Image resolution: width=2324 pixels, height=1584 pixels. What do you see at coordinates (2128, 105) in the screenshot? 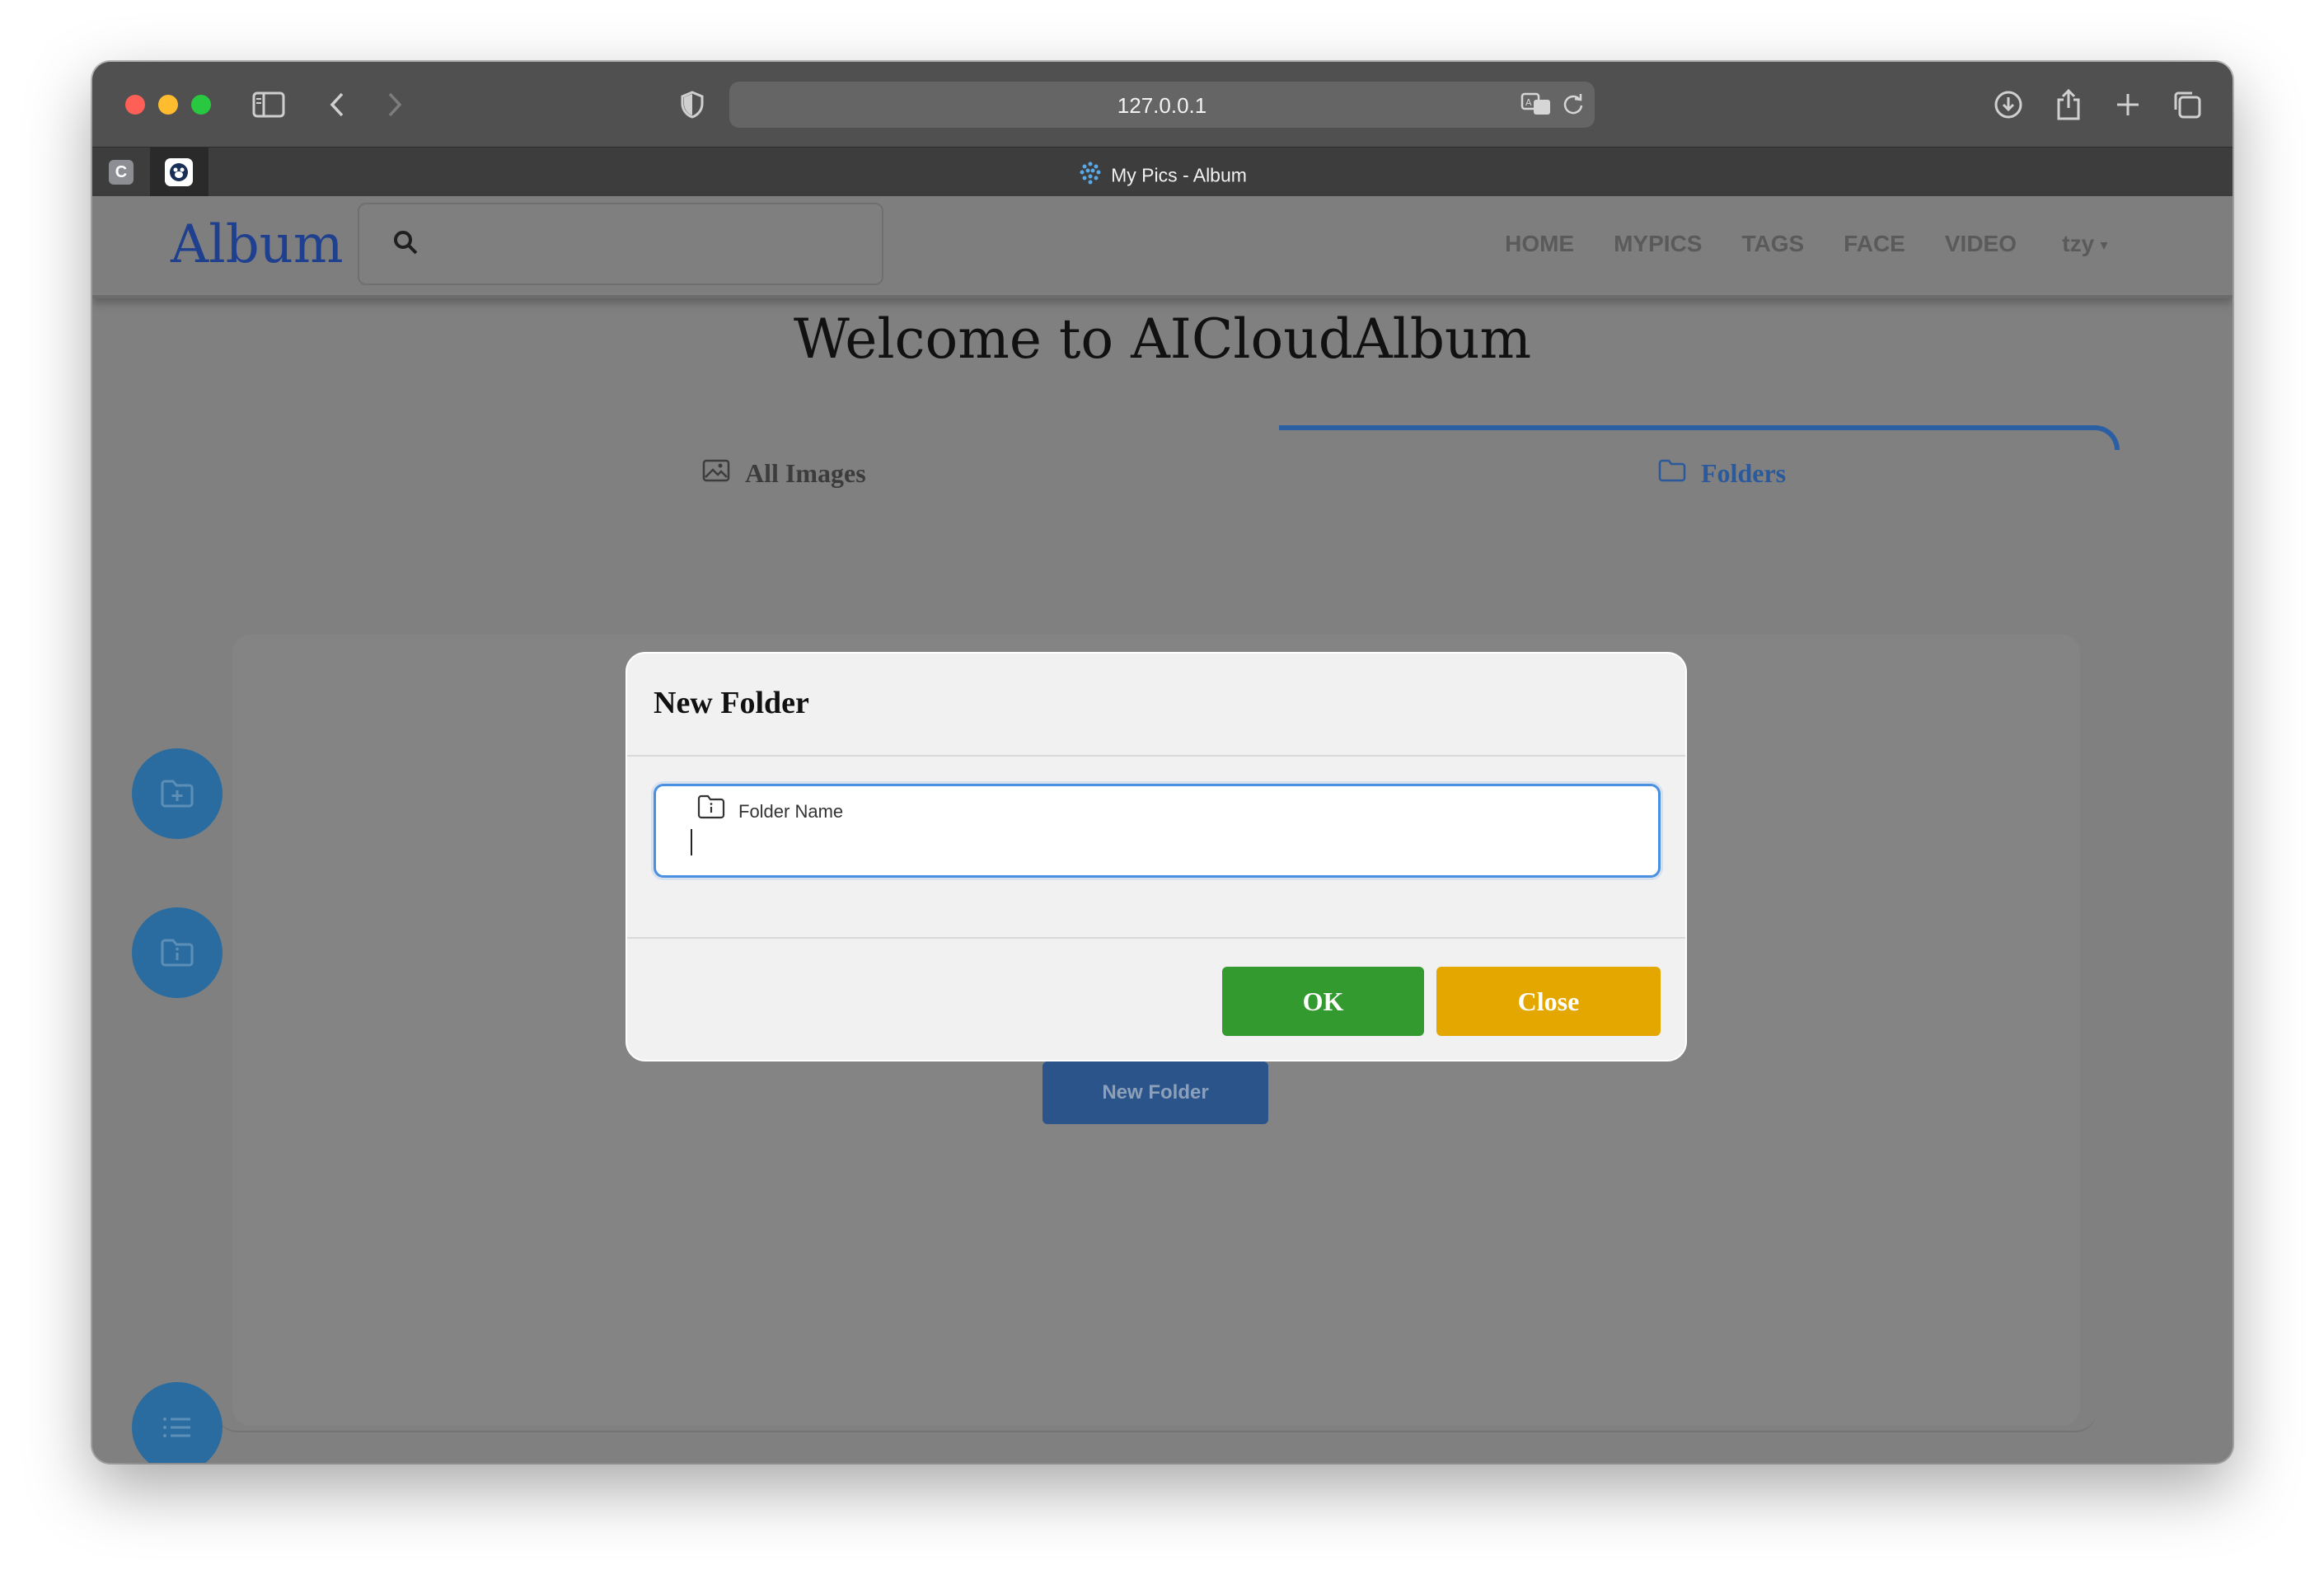
I see `new-tab-icon` at bounding box center [2128, 105].